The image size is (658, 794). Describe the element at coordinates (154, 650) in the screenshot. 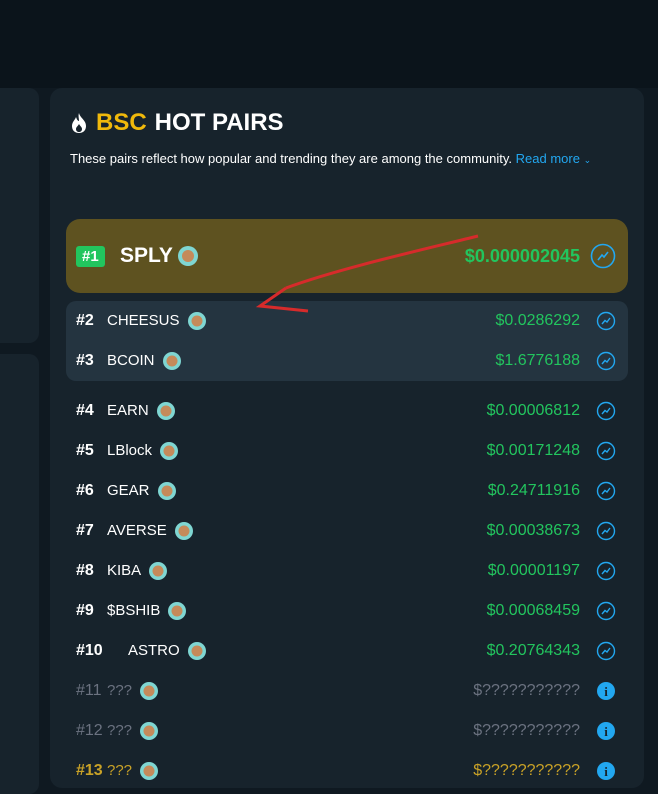

I see `pair-symbol: ASTRO` at that location.